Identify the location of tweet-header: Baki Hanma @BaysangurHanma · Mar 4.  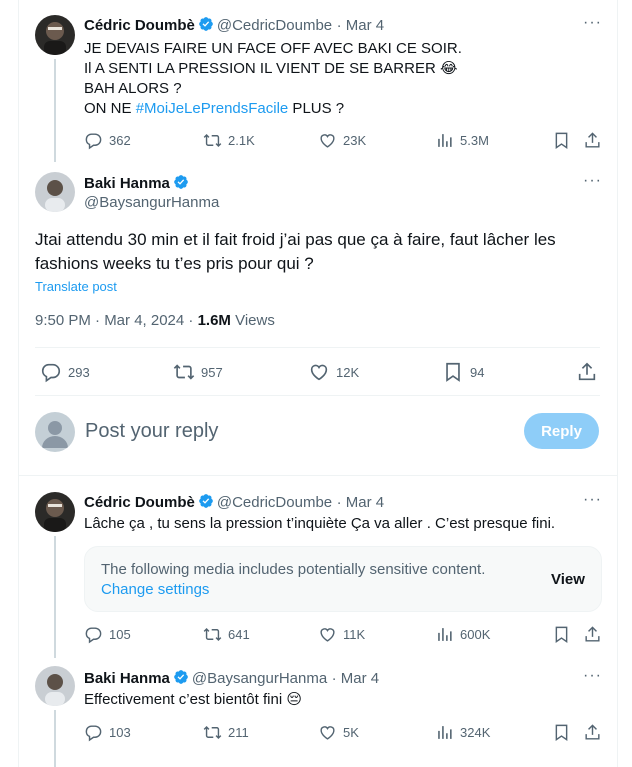
(231, 678).